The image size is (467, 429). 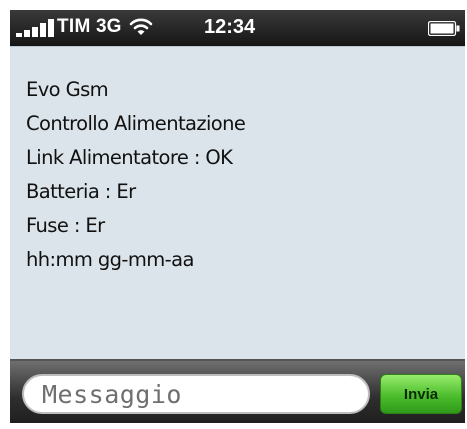 What do you see at coordinates (196, 394) in the screenshot?
I see `message-input` at bounding box center [196, 394].